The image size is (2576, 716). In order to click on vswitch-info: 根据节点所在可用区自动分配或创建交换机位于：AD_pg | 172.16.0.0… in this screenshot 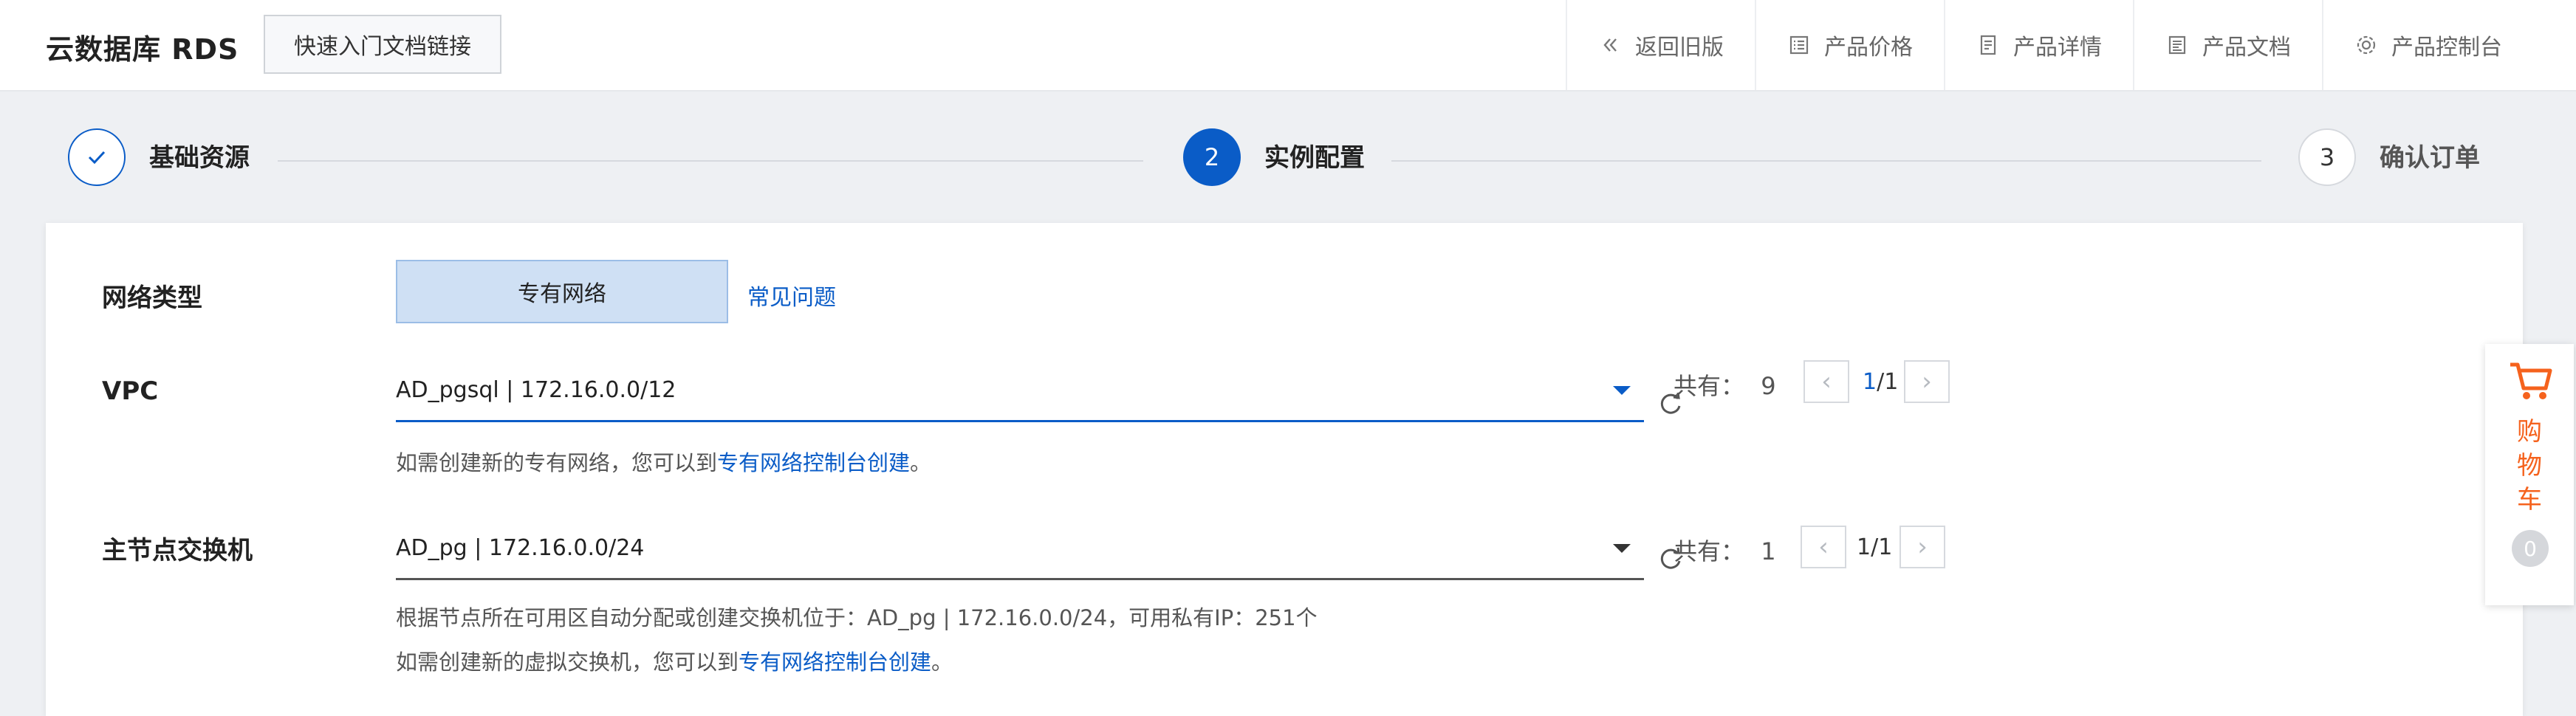, I will do `click(857, 618)`.